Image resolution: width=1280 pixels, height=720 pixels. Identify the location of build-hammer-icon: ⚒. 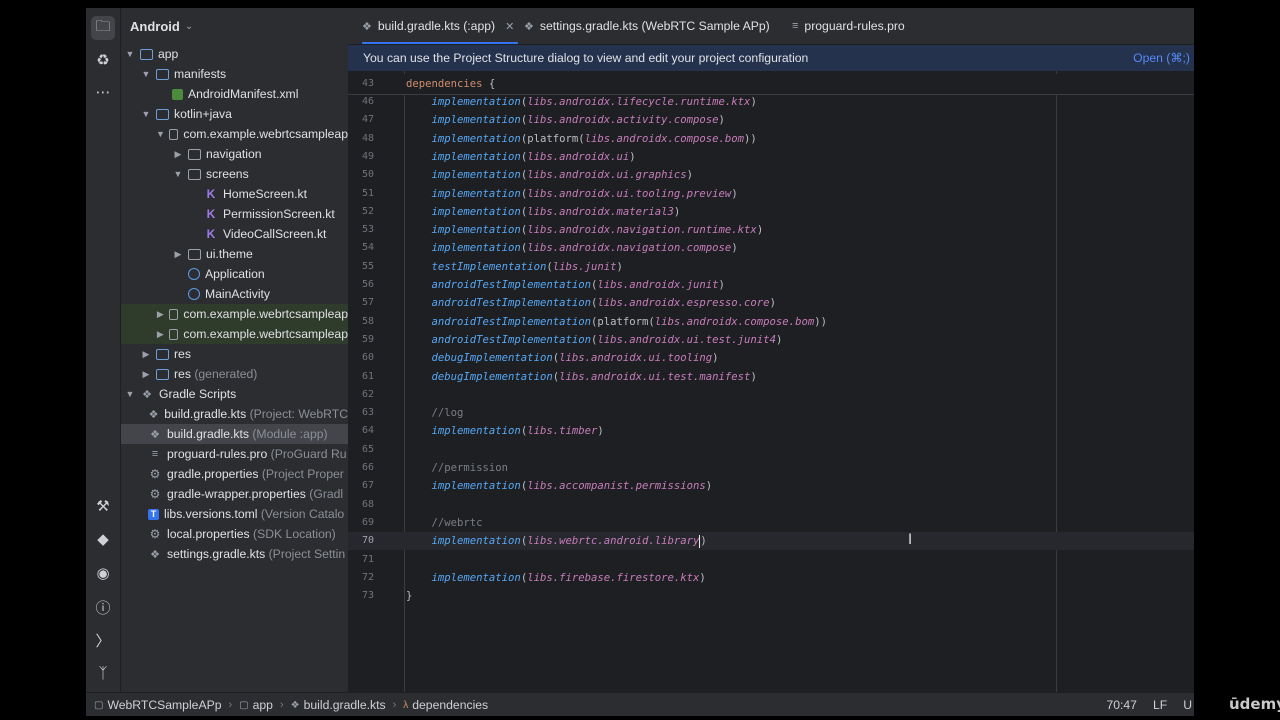
(103, 506).